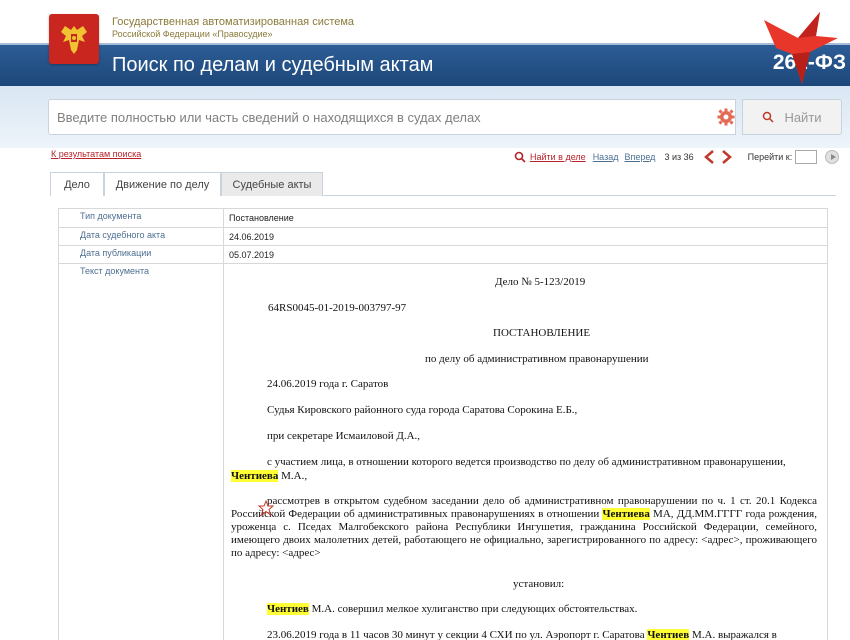  What do you see at coordinates (261, 218) in the screenshot?
I see `doc-type-value: Постановление` at bounding box center [261, 218].